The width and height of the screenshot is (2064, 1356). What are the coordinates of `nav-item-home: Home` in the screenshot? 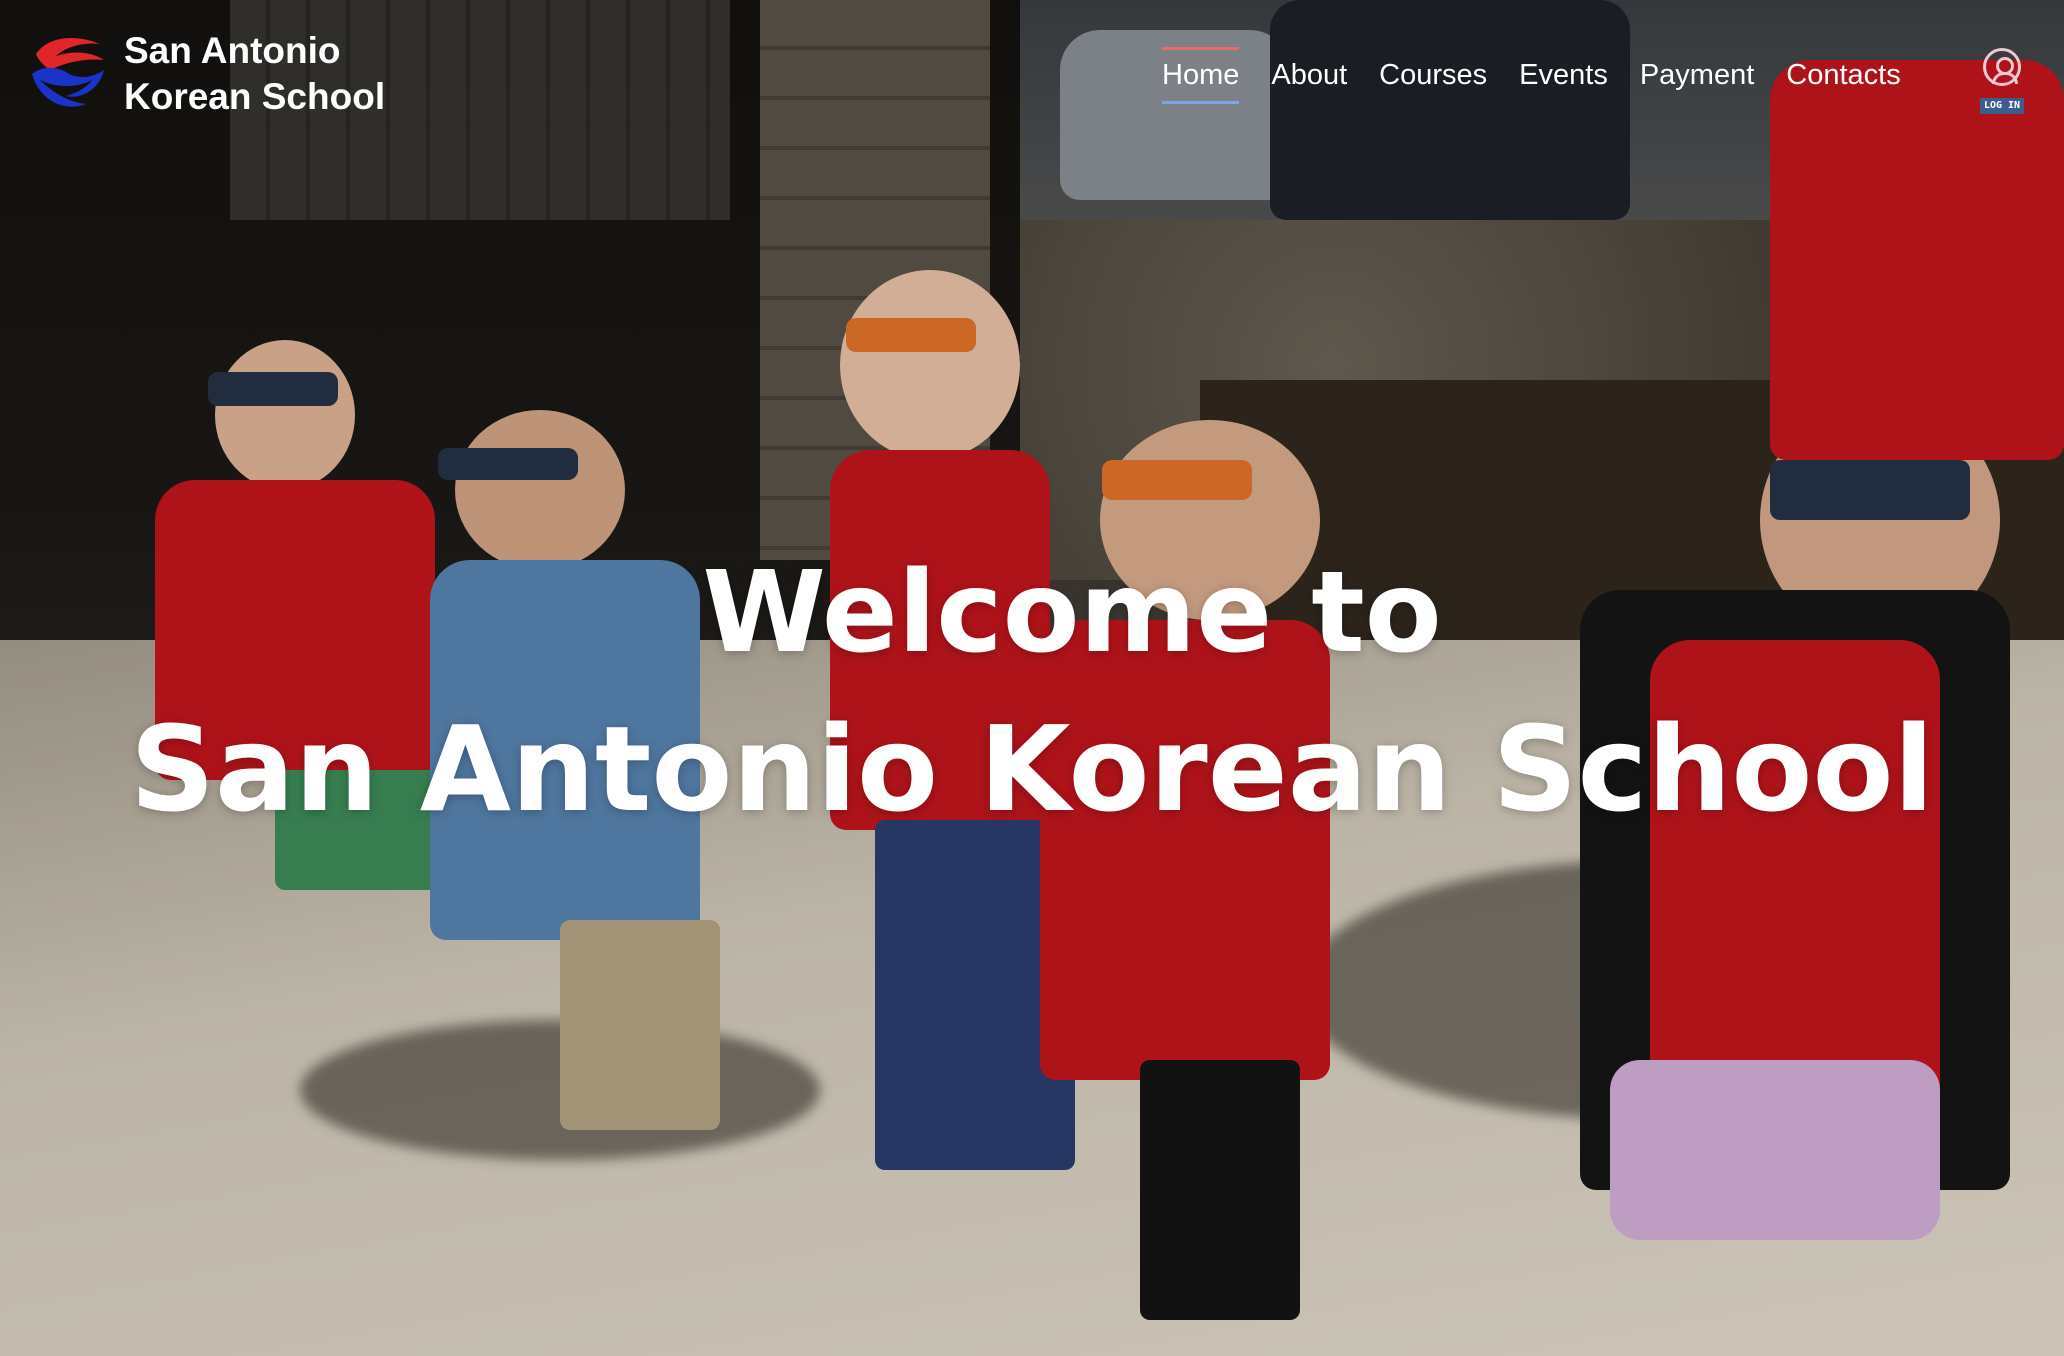 It's located at (1201, 75).